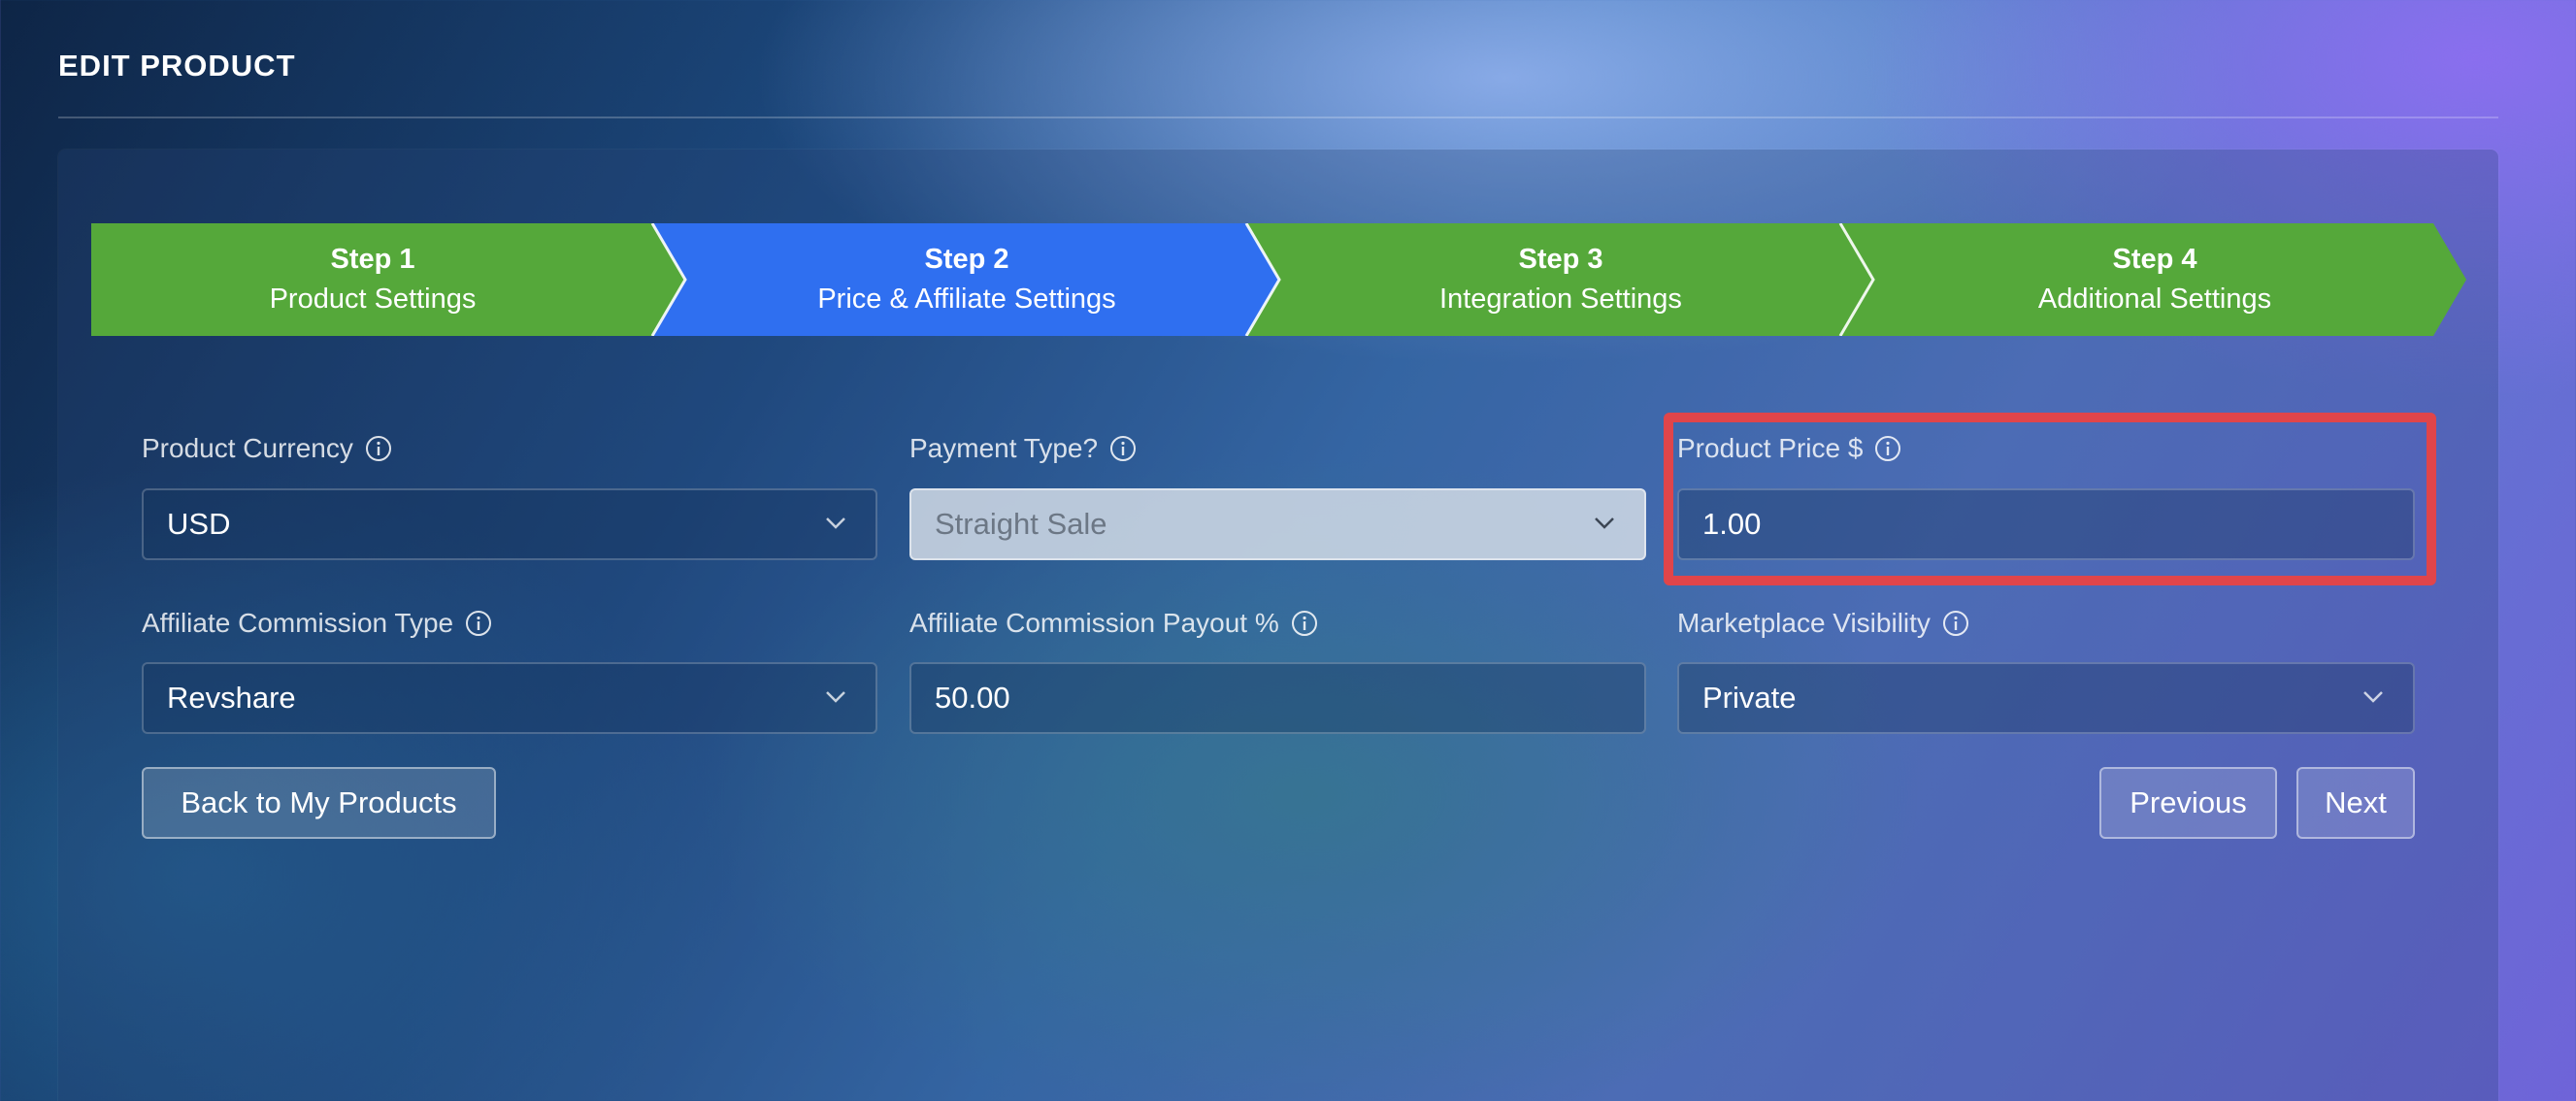 This screenshot has height=1101, width=2576. I want to click on step-4-number: Step 4, so click(2155, 259).